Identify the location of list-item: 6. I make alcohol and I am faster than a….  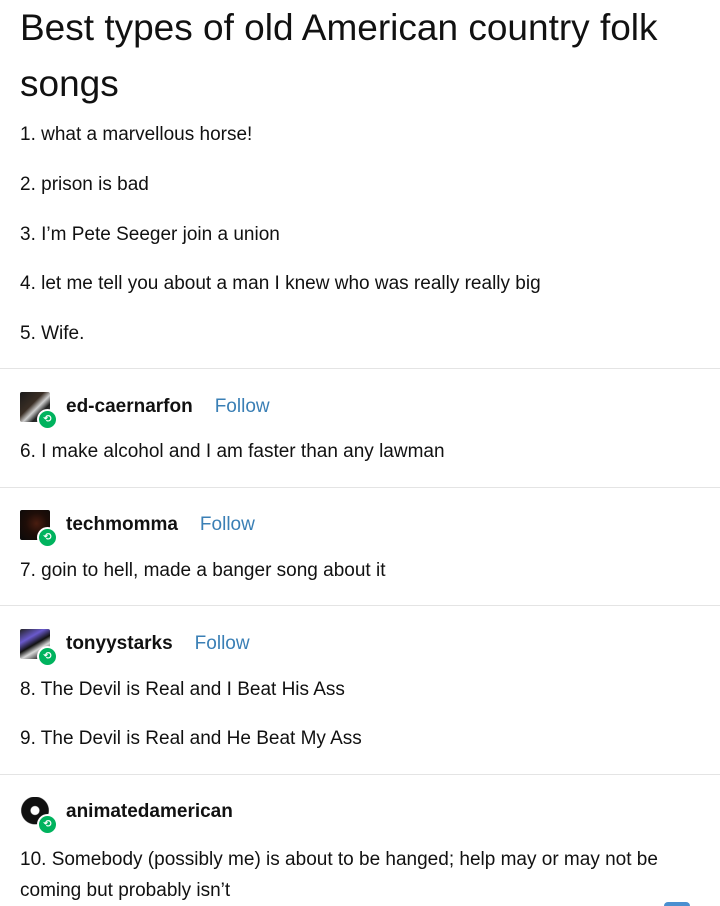
(232, 451).